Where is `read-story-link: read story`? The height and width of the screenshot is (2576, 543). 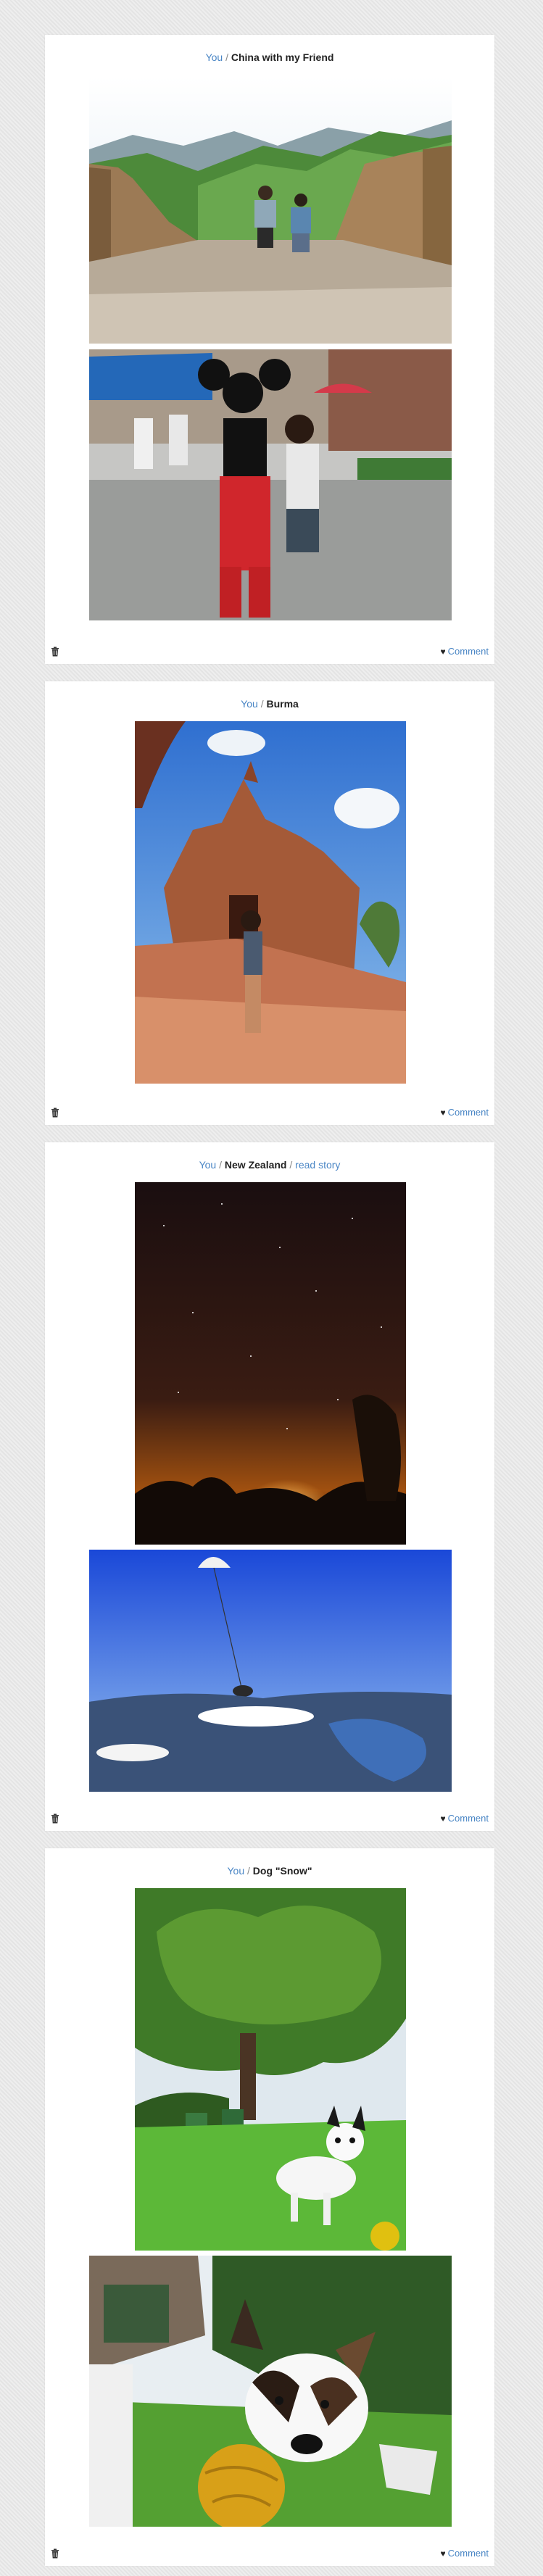
read-story-link: read story is located at coordinates (317, 1165).